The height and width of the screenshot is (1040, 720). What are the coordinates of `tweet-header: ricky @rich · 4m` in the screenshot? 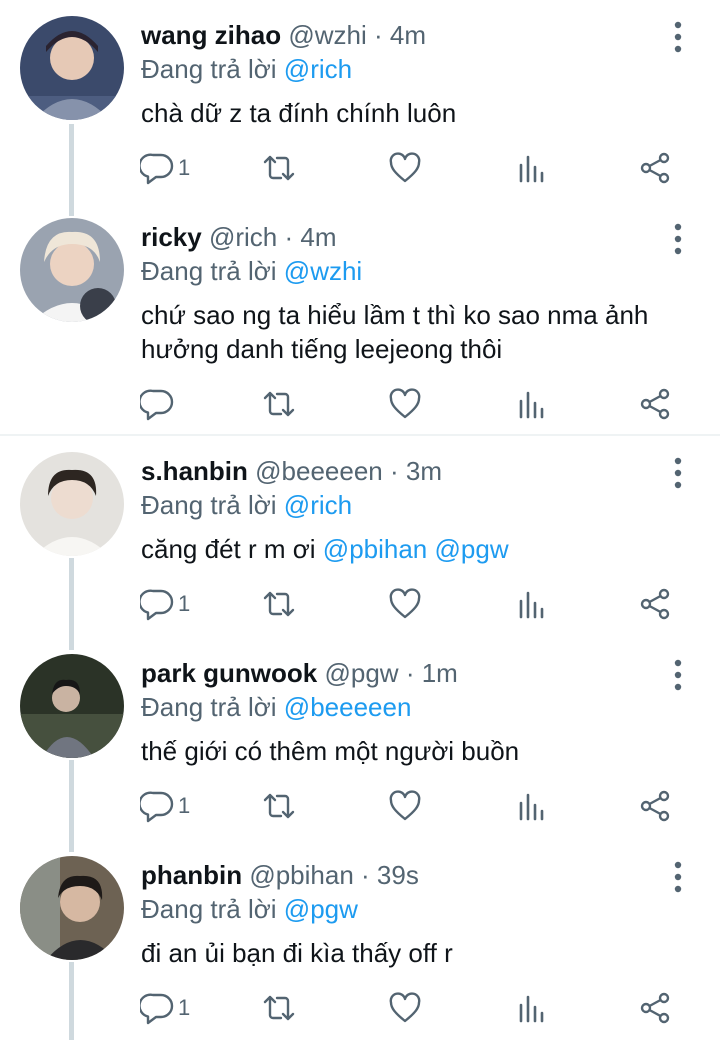 It's located at (239, 237).